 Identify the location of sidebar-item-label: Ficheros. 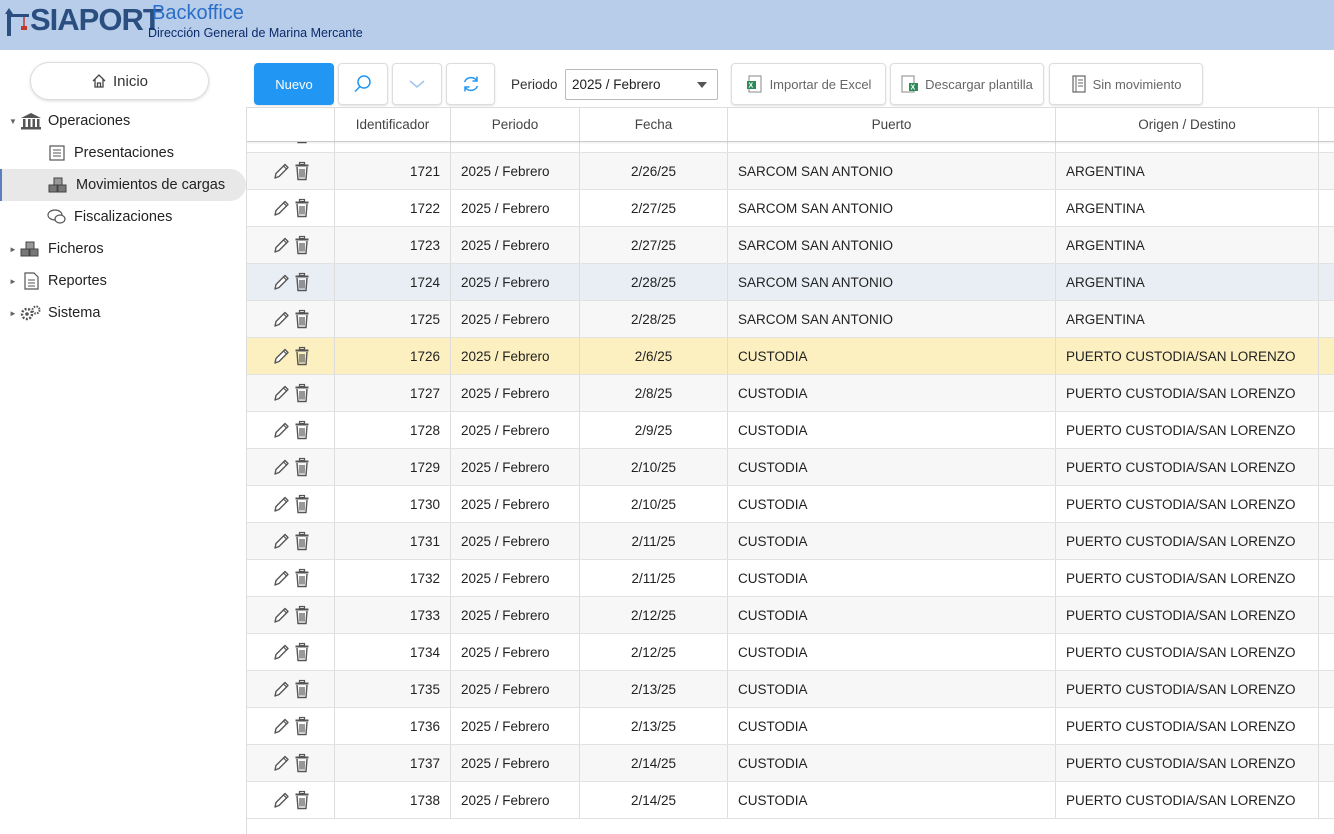
(76, 249).